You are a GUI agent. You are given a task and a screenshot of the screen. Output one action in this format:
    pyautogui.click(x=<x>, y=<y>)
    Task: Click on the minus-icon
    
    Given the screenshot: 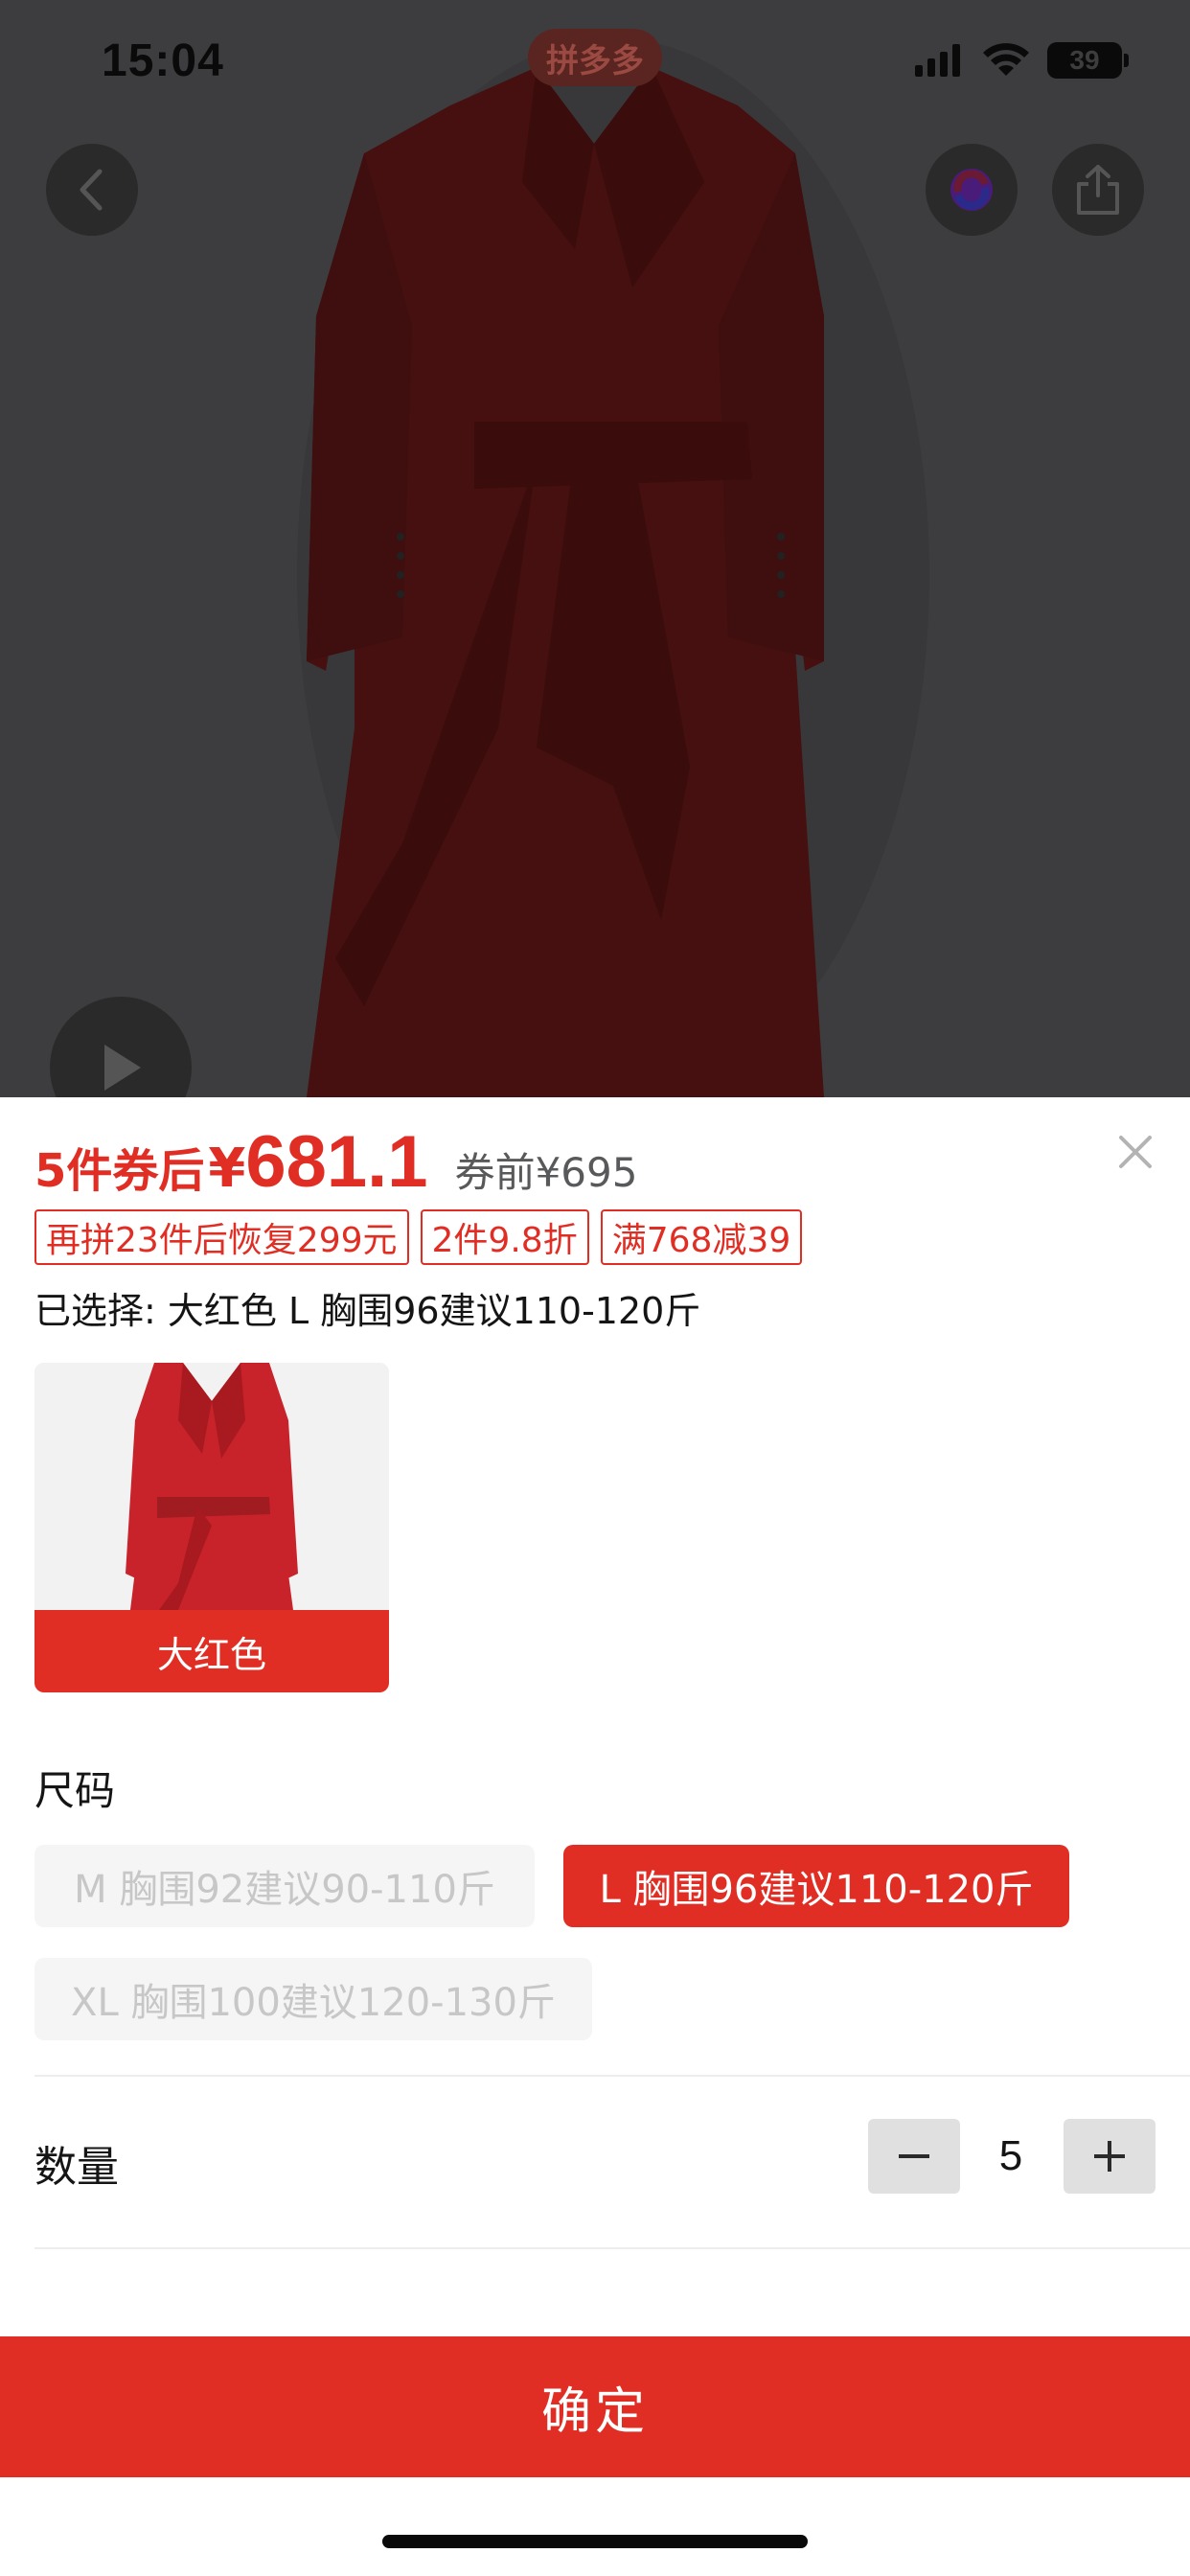 What is the action you would take?
    pyautogui.click(x=914, y=2156)
    